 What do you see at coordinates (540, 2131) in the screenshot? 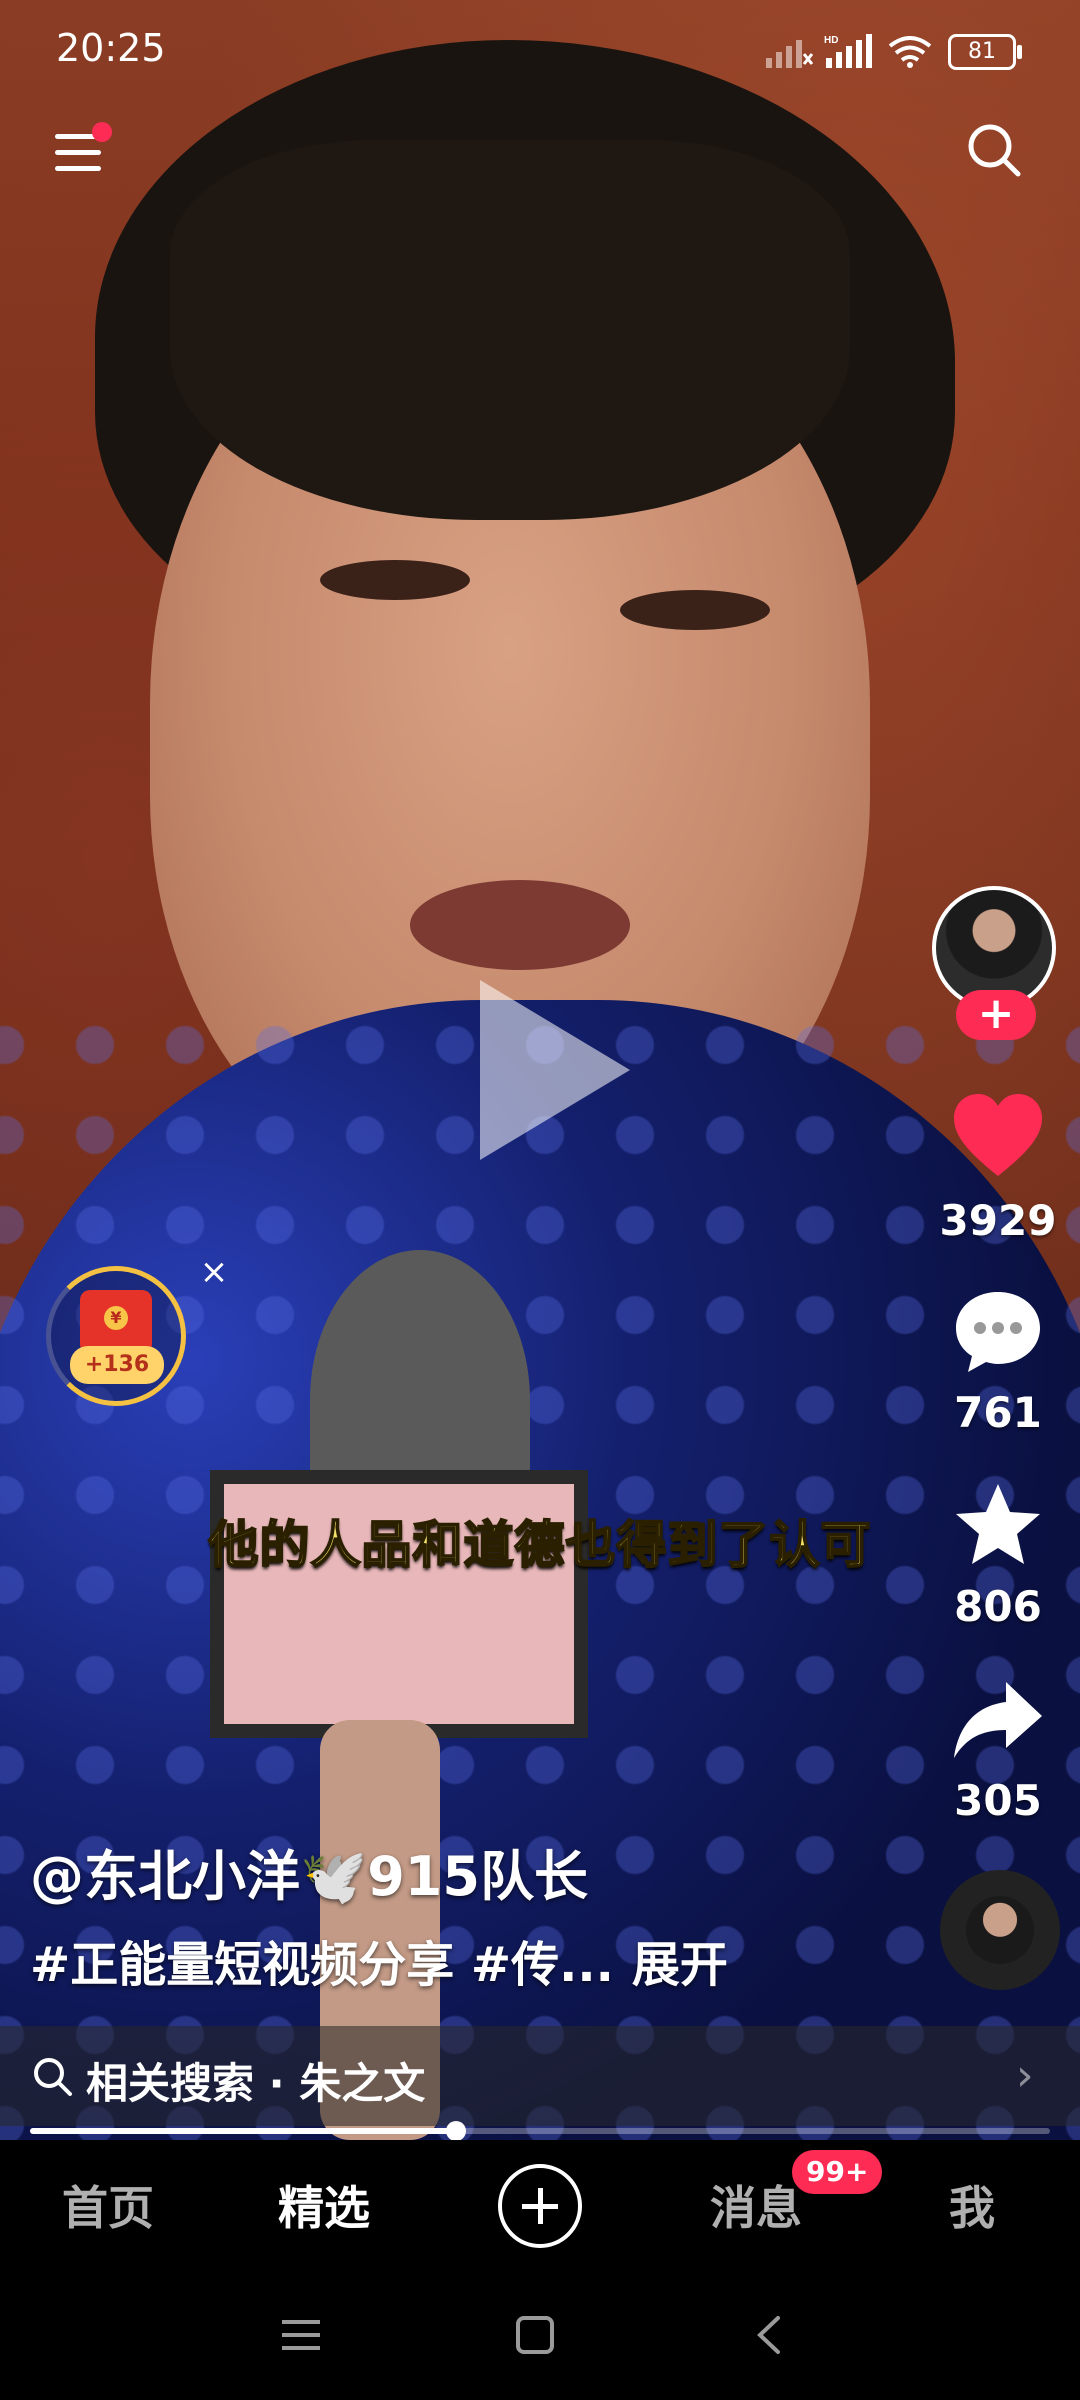
I see `video-progress-bar` at bounding box center [540, 2131].